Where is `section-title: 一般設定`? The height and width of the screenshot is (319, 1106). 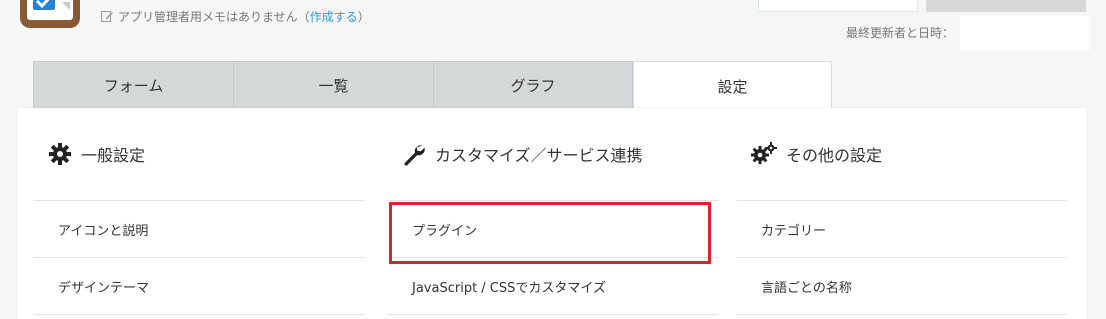
section-title: 一般設定 is located at coordinates (113, 155).